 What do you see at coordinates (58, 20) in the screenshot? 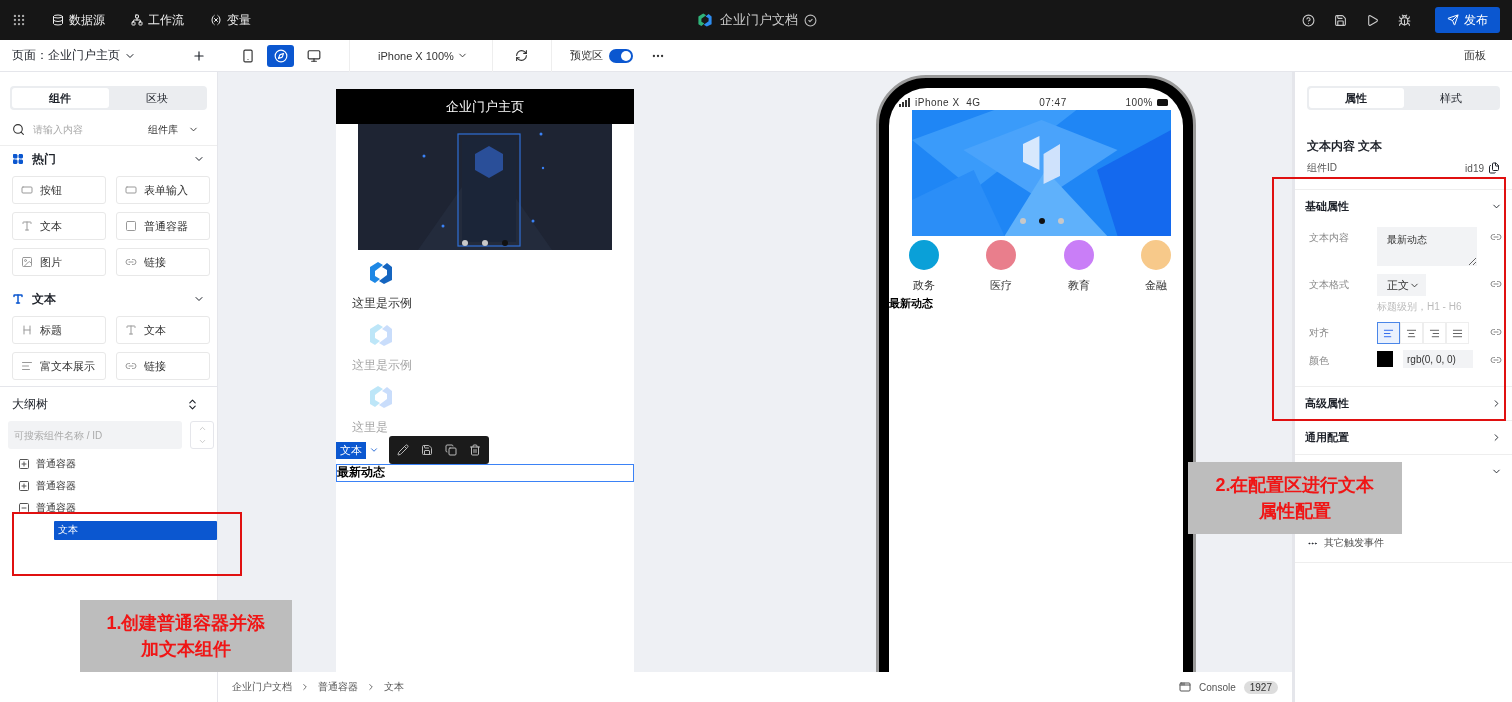
I see `database-icon` at bounding box center [58, 20].